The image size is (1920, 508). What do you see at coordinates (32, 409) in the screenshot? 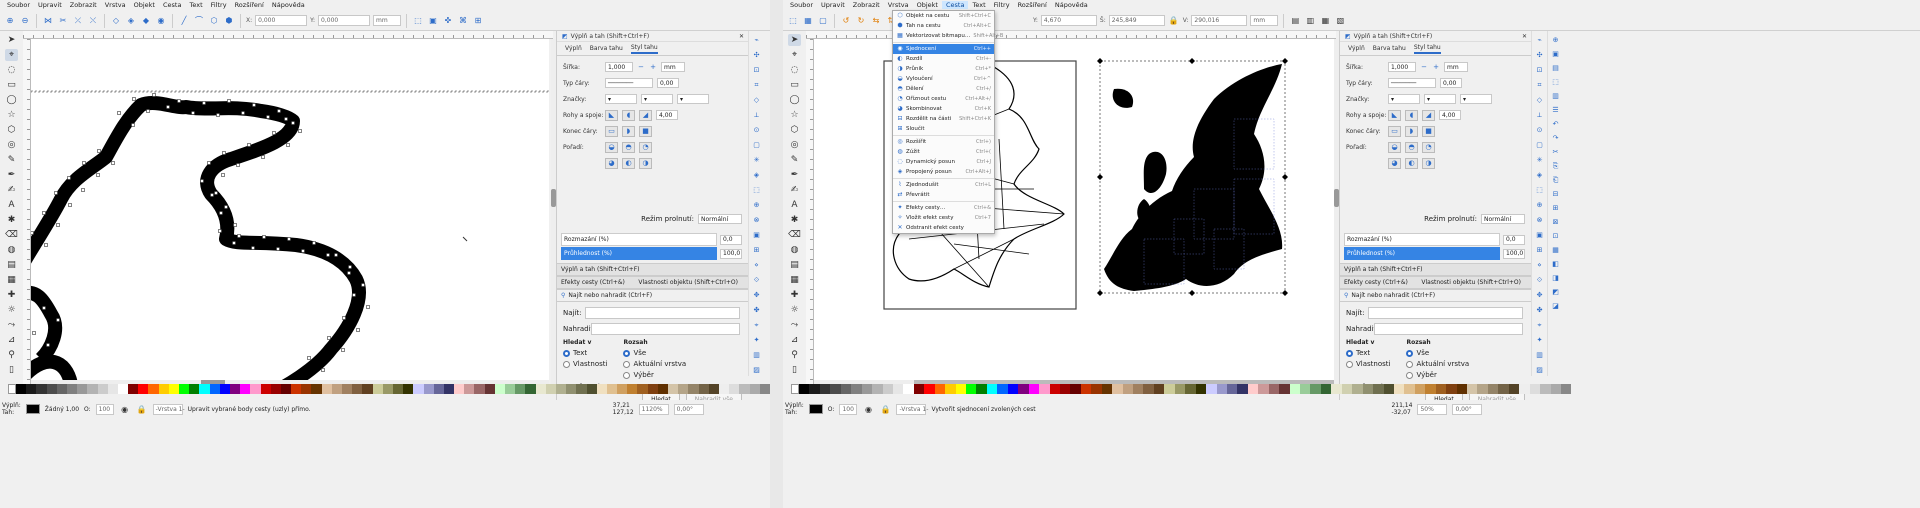
I see `fill-swatch` at bounding box center [32, 409].